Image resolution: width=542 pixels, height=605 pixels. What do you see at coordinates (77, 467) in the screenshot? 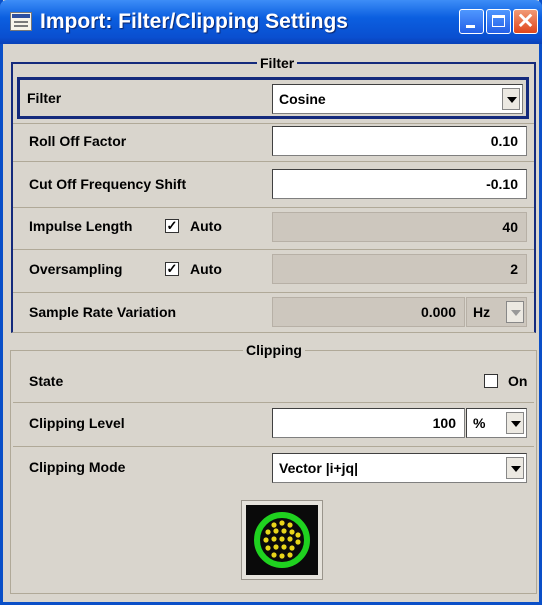
I see `clipping-mode-label: Clipping Mode` at bounding box center [77, 467].